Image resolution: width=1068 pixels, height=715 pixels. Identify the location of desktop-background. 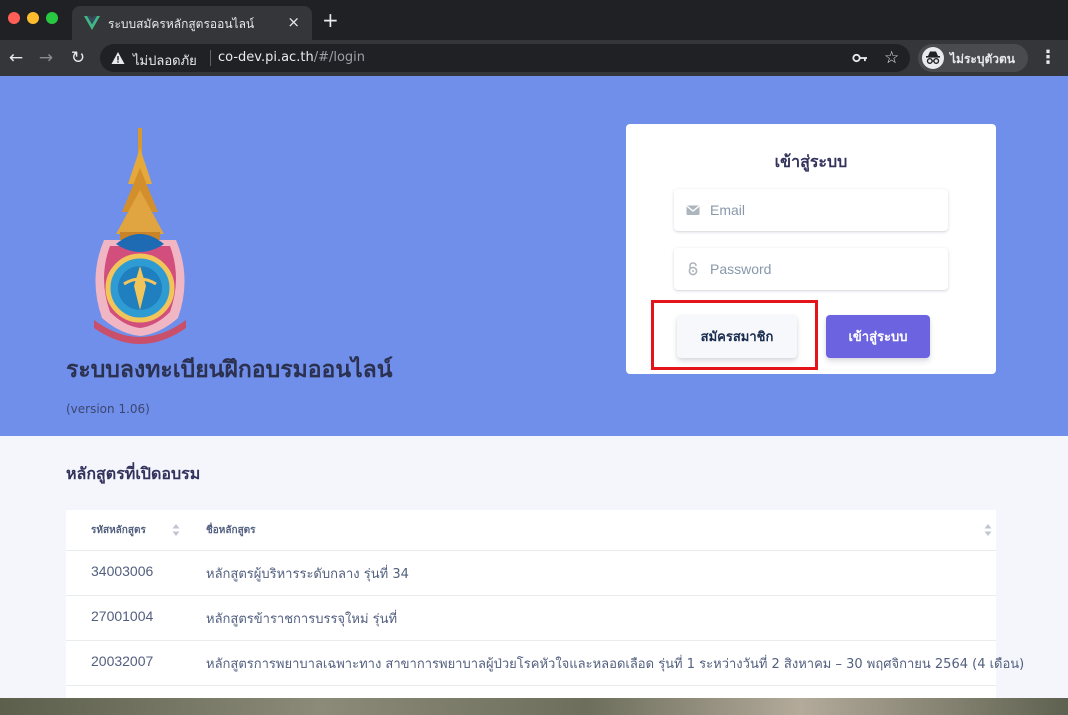
(534, 706).